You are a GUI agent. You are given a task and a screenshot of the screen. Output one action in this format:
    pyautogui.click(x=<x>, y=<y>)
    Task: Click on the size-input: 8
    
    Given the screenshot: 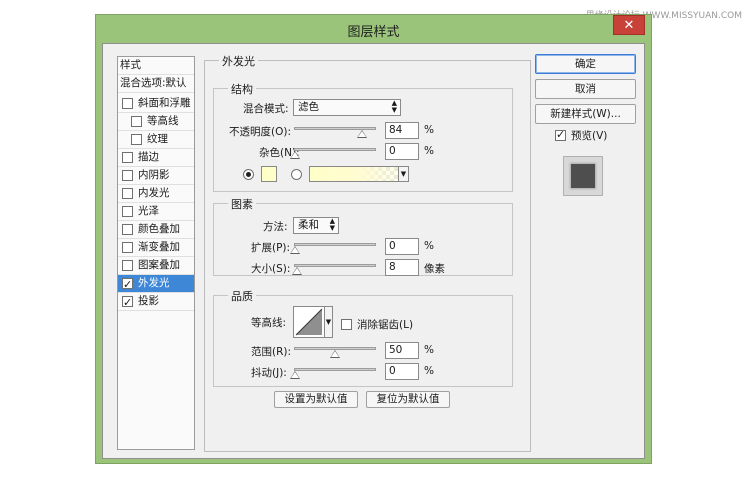 What is the action you would take?
    pyautogui.click(x=402, y=267)
    